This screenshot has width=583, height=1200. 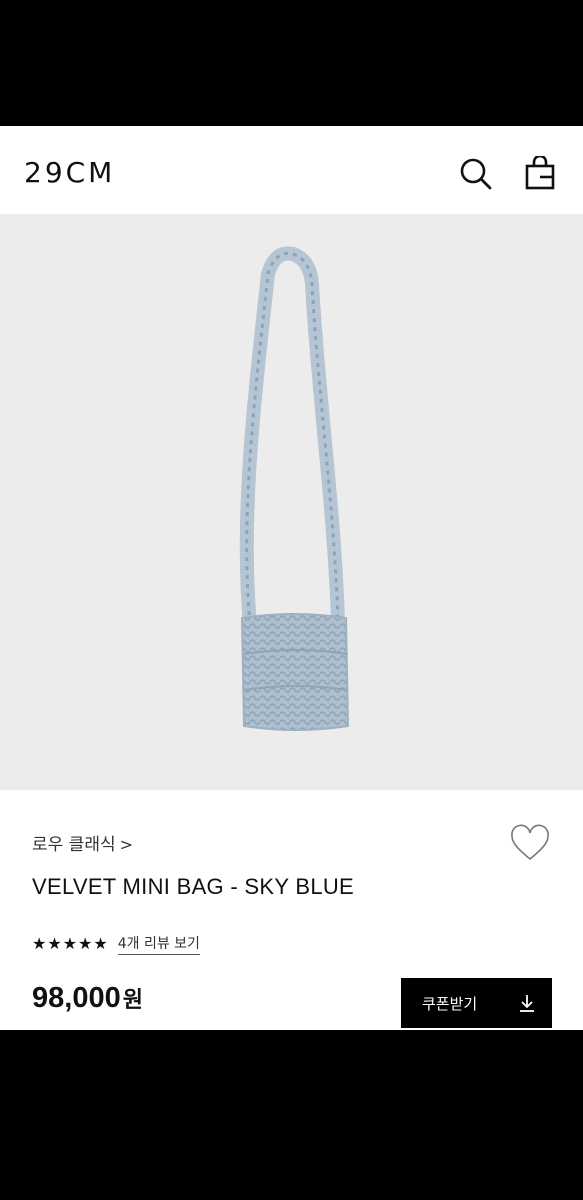 What do you see at coordinates (69, 172) in the screenshot?
I see `logo: 29CM` at bounding box center [69, 172].